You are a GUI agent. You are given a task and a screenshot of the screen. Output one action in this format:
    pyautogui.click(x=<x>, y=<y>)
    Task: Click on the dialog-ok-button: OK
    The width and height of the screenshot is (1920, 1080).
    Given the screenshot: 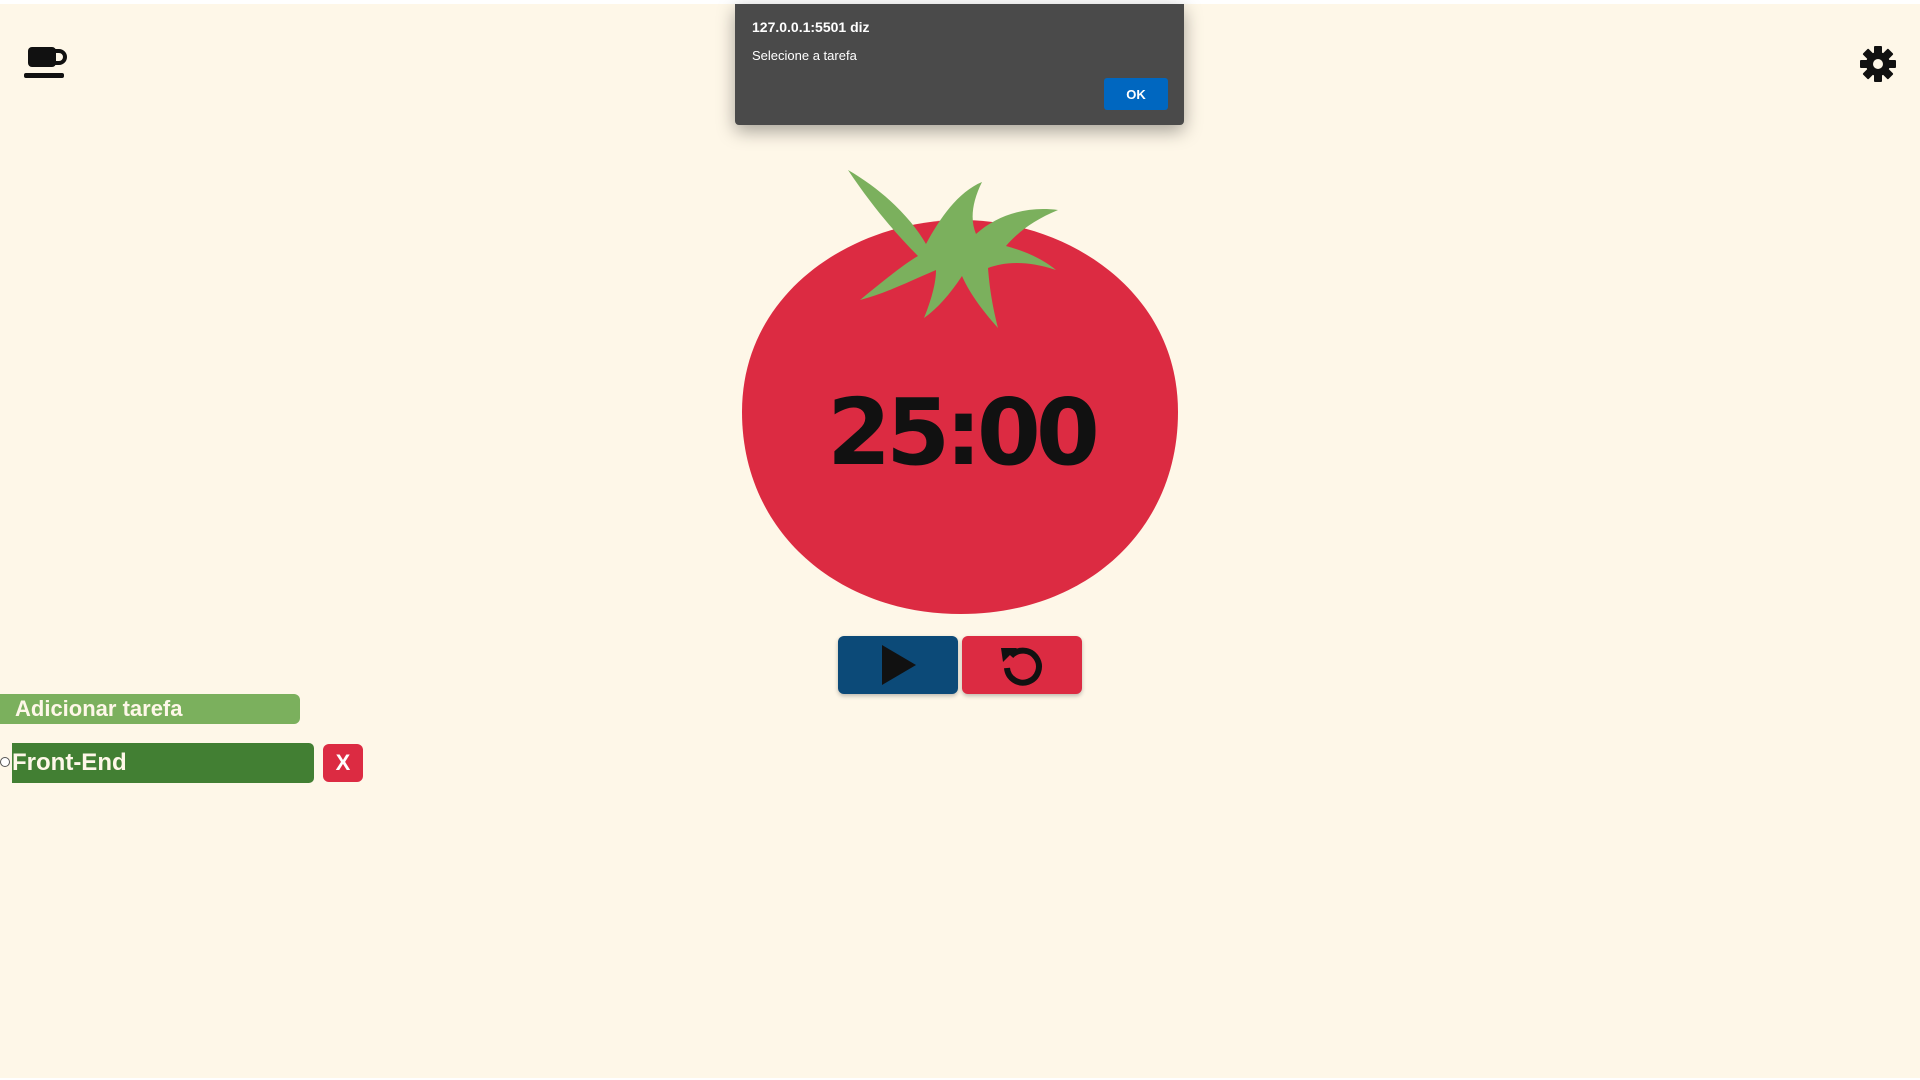 What is the action you would take?
    pyautogui.click(x=1136, y=94)
    